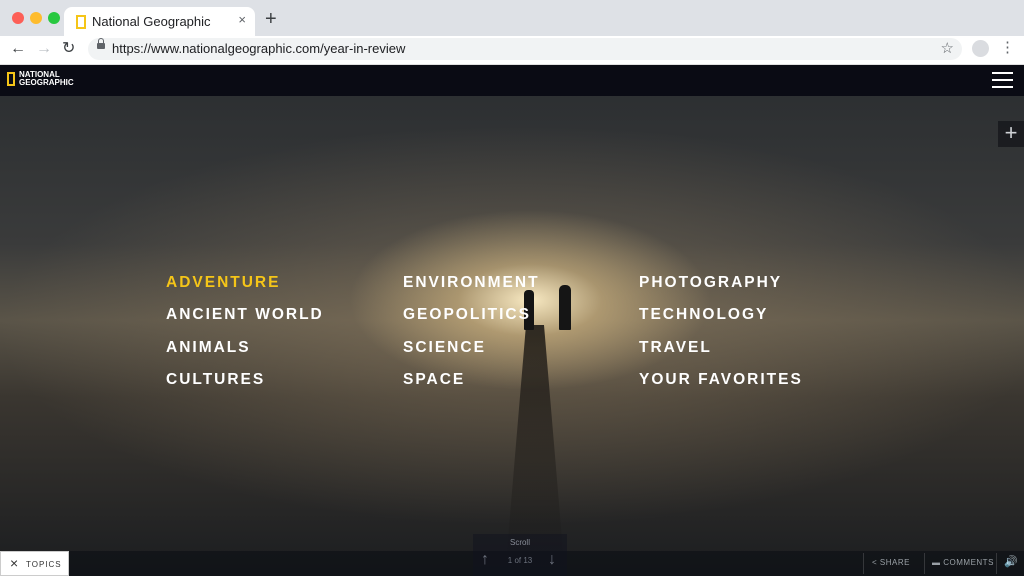  Describe the element at coordinates (1011, 134) in the screenshot. I see `add-button: +` at that location.